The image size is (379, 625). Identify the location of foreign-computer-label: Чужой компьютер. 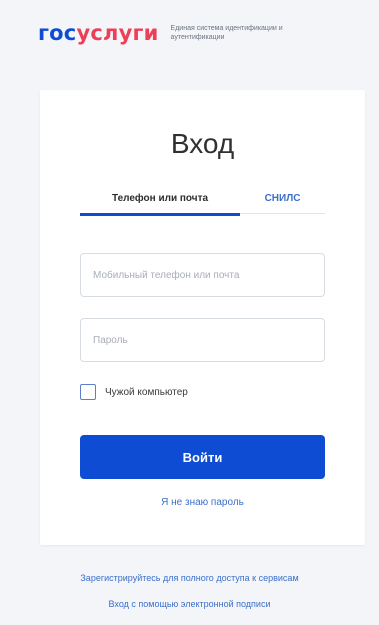
(146, 392).